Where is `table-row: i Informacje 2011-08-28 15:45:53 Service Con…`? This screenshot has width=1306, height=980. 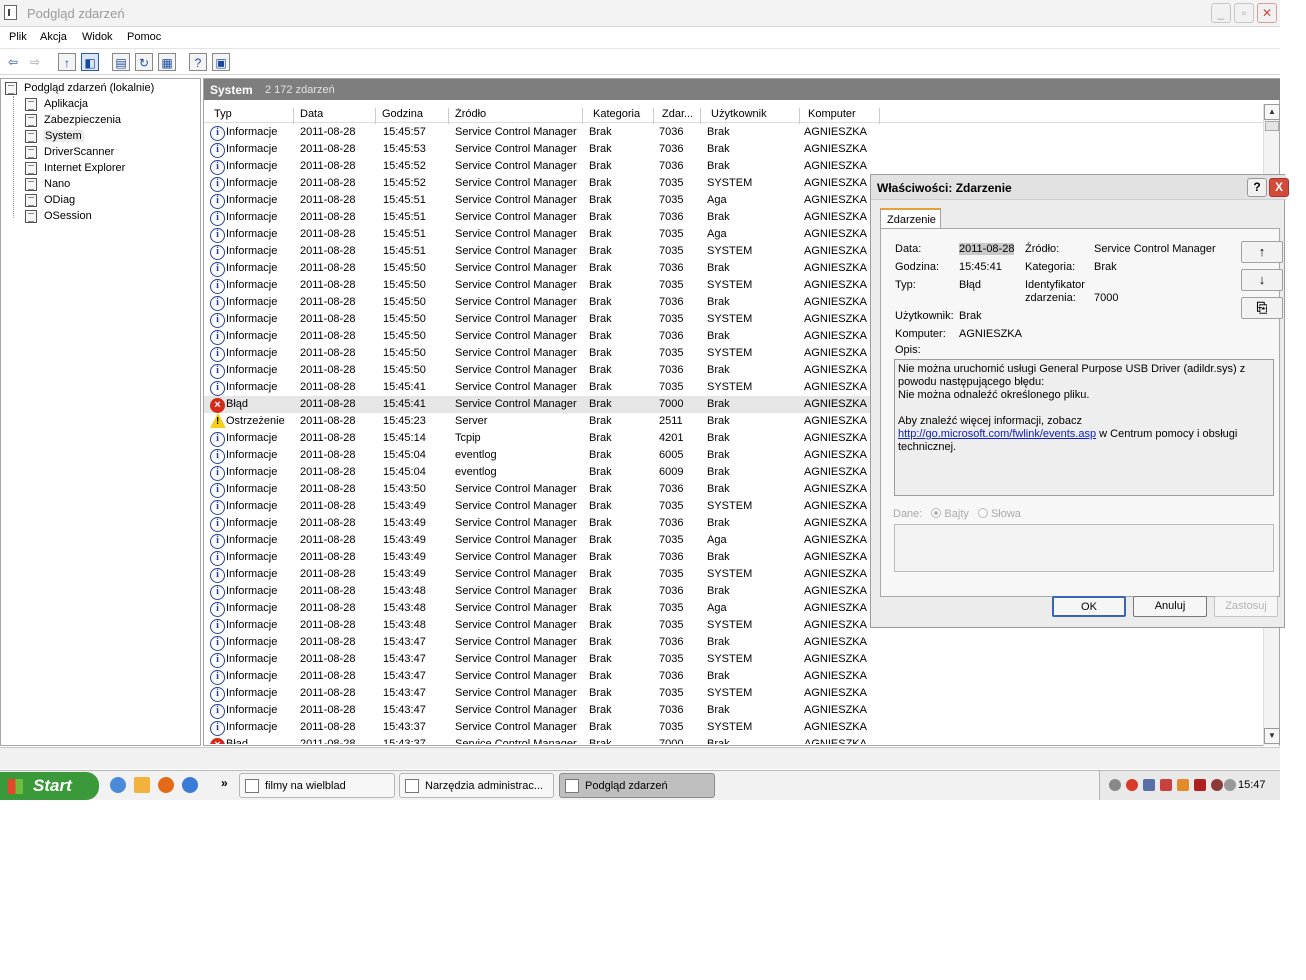
table-row: i Informacje 2011-08-28 15:45:53 Service Con… is located at coordinates (733, 149).